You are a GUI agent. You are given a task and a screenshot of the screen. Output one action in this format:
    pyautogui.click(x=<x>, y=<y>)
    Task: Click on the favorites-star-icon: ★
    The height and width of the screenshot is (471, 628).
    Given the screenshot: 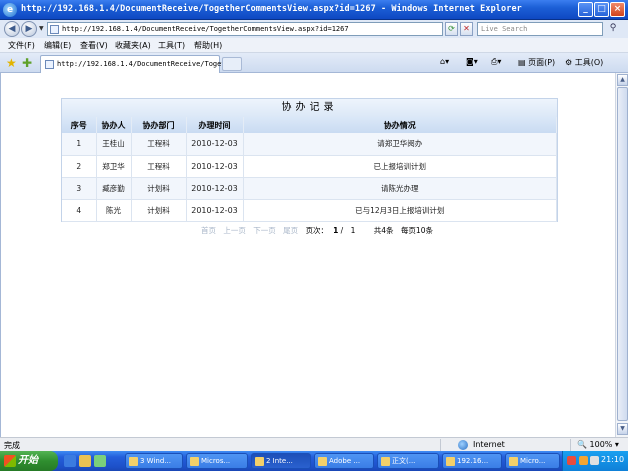 What is the action you would take?
    pyautogui.click(x=11, y=63)
    